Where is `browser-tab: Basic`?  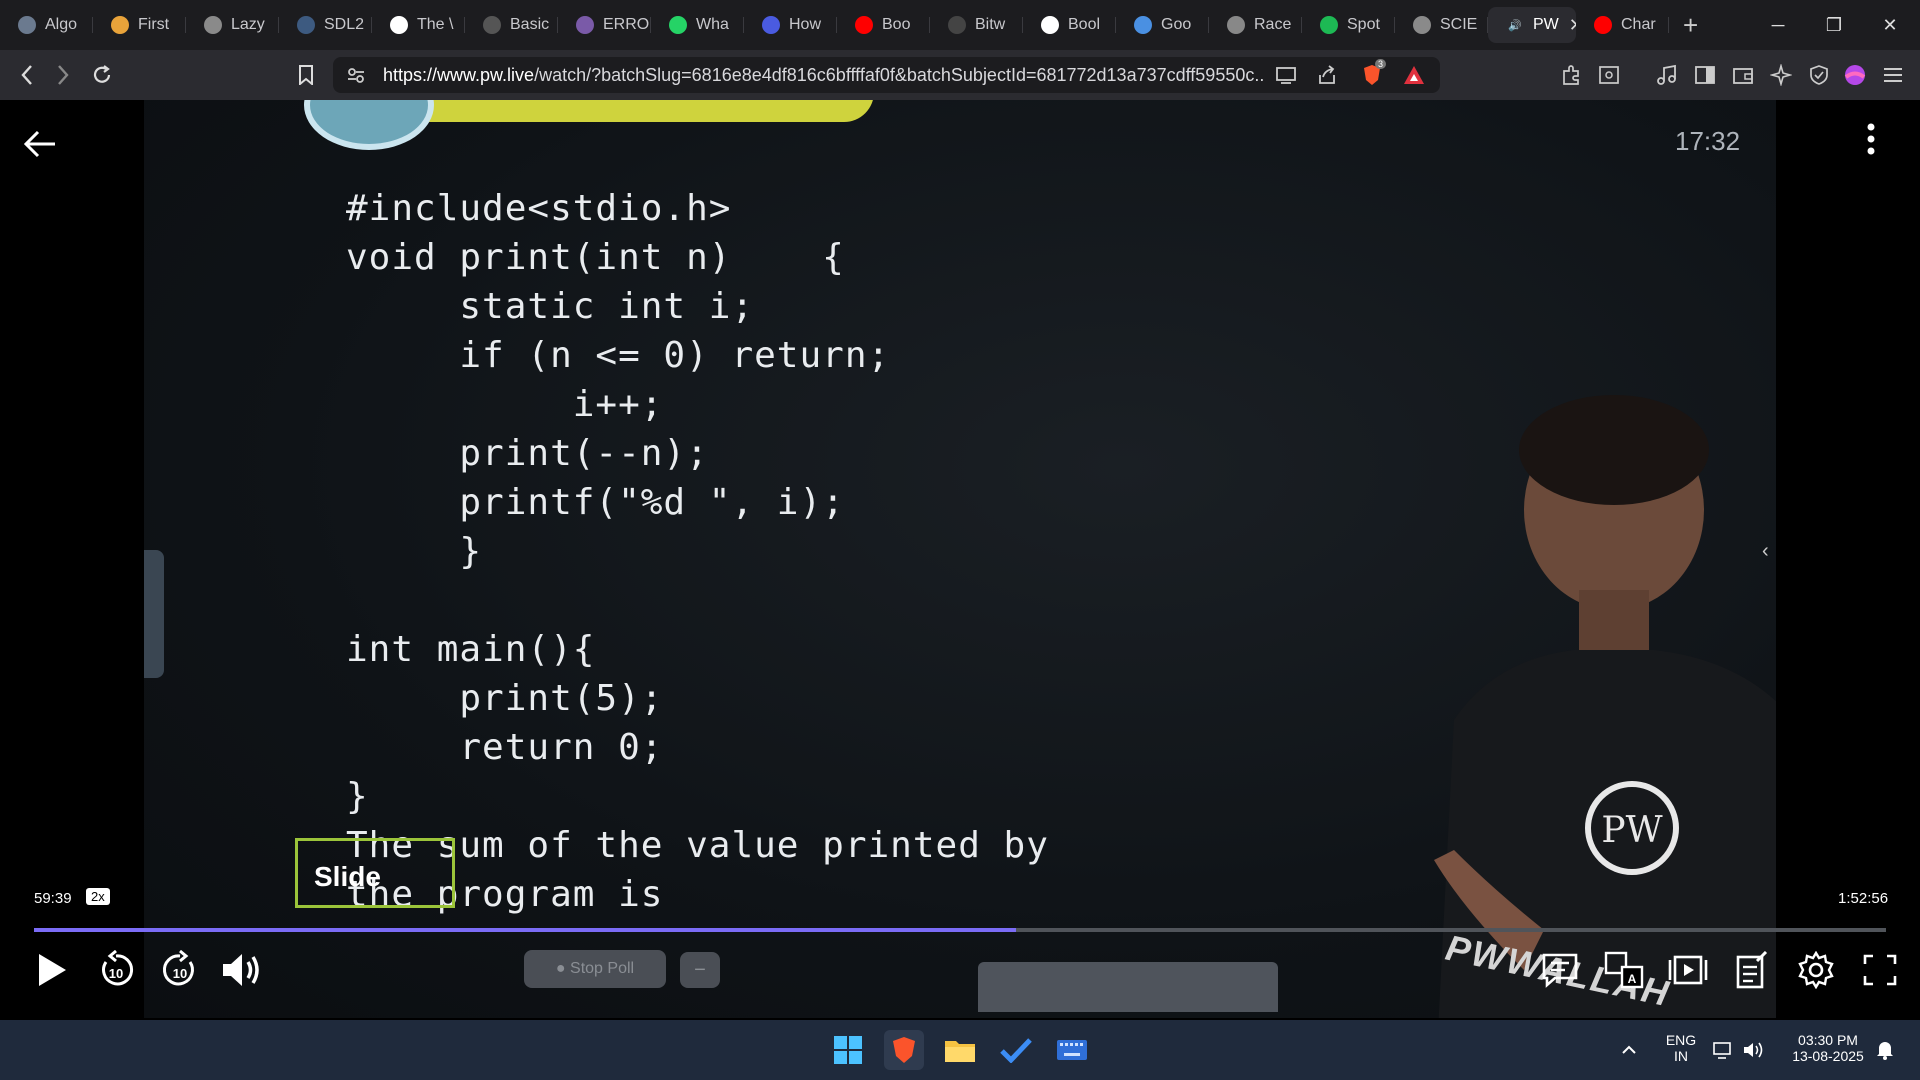 browser-tab: Basic is located at coordinates (511, 25).